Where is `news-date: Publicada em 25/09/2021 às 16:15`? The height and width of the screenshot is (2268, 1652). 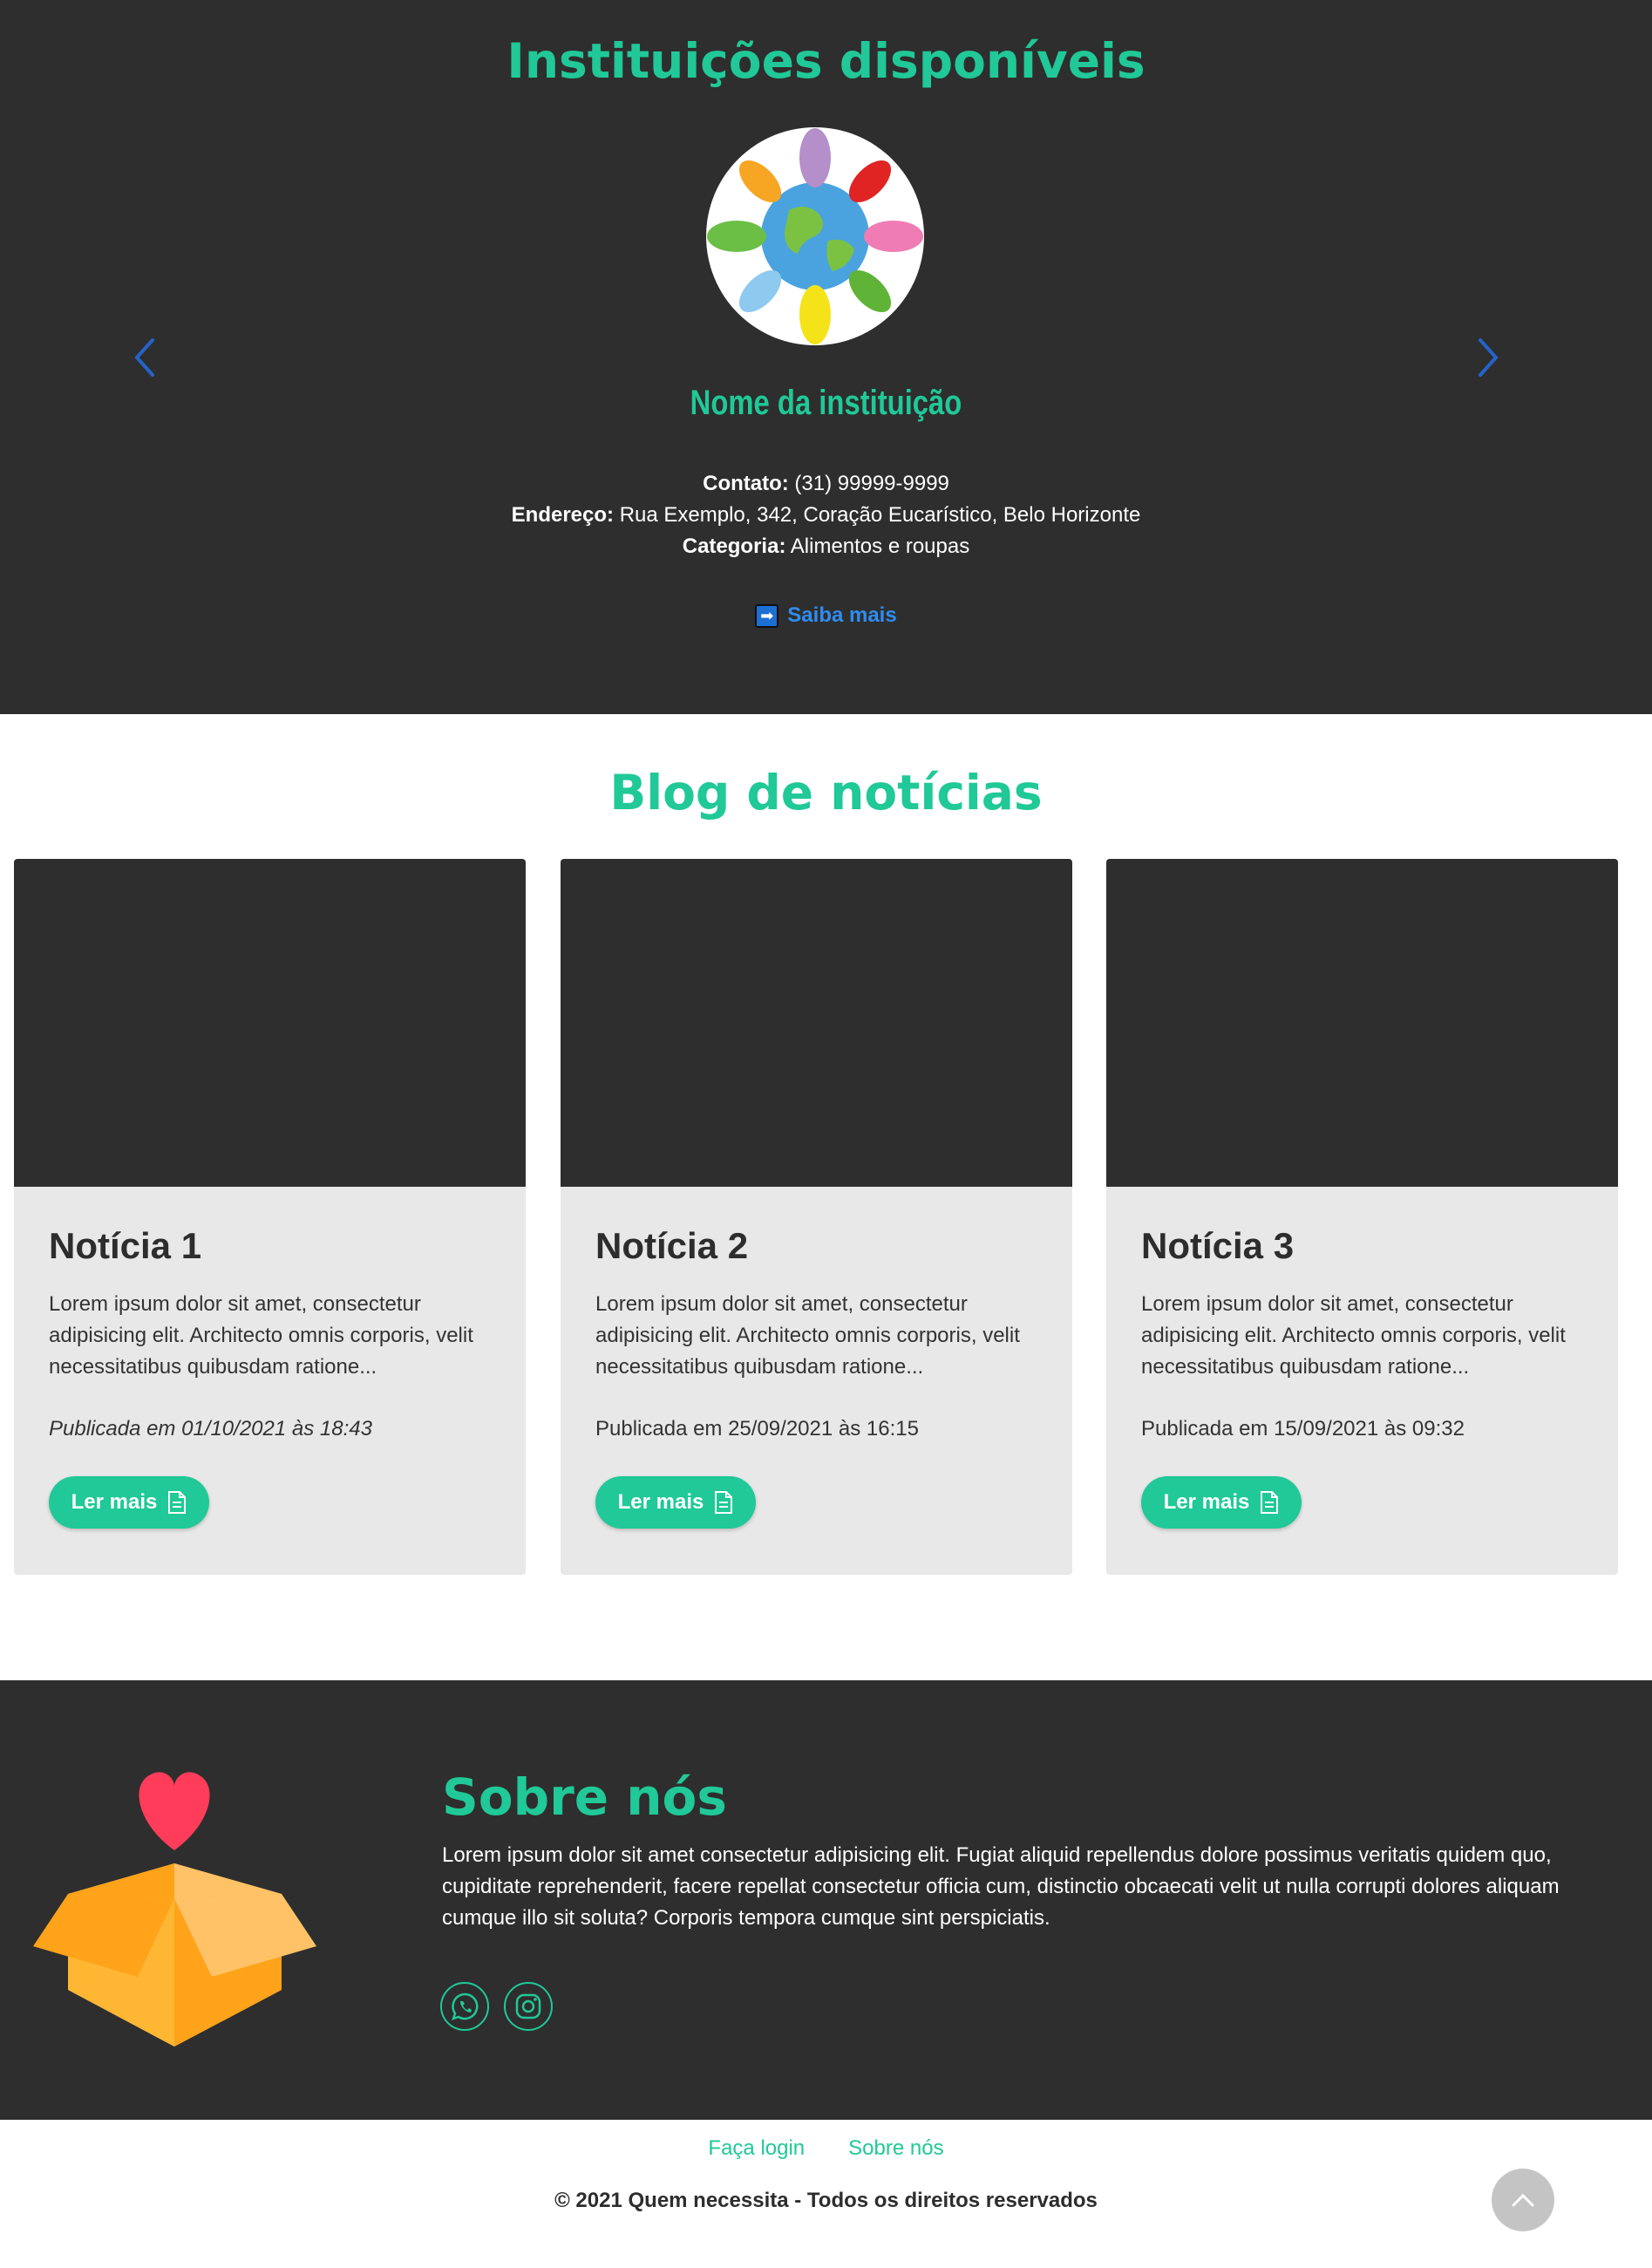 news-date: Publicada em 25/09/2021 às 16:15 is located at coordinates (757, 1428).